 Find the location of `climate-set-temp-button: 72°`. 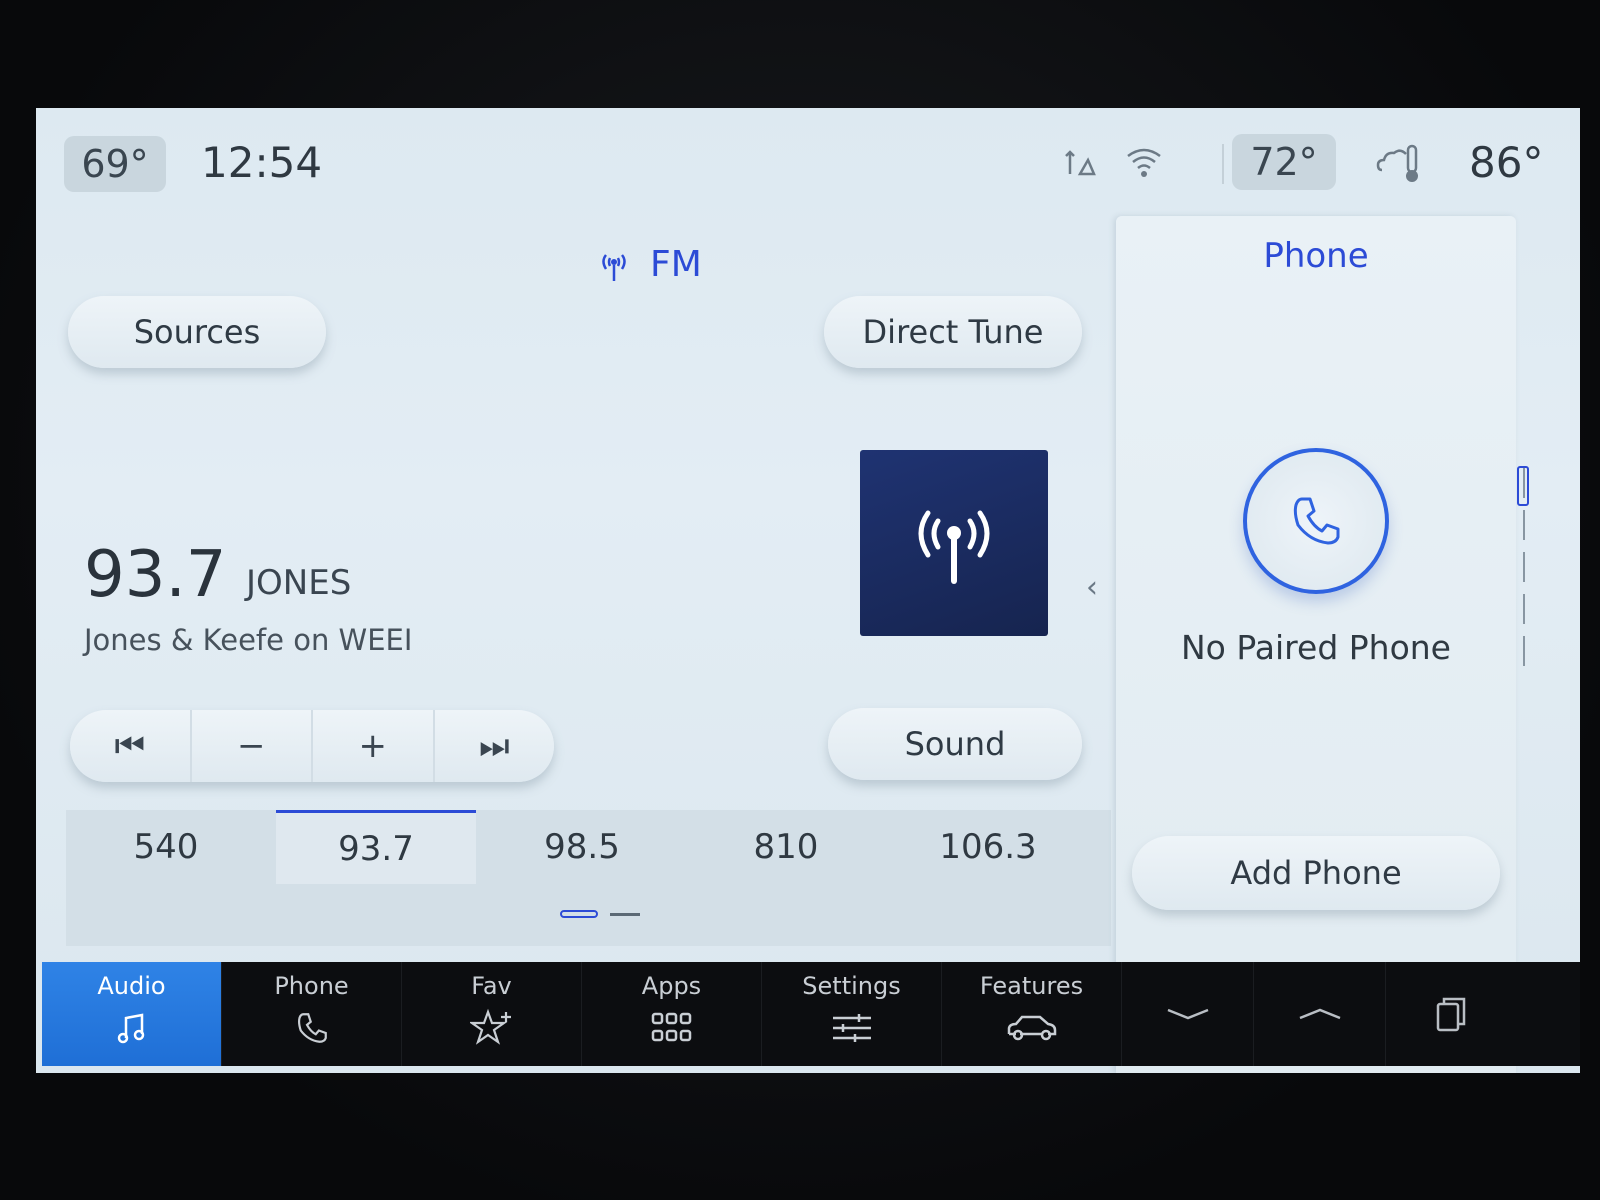

climate-set-temp-button: 72° is located at coordinates (1284, 162).